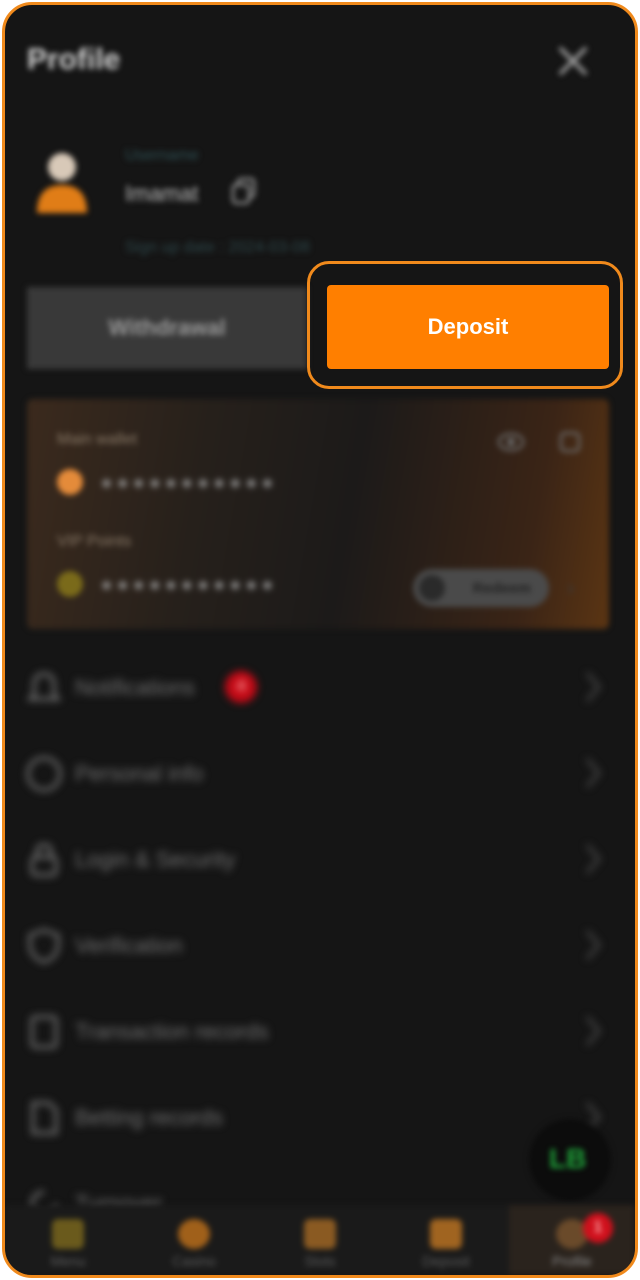 This screenshot has height=1280, width=640. Describe the element at coordinates (218, 247) in the screenshot. I see `signup-date: Sign up date : 2024-03-08` at that location.